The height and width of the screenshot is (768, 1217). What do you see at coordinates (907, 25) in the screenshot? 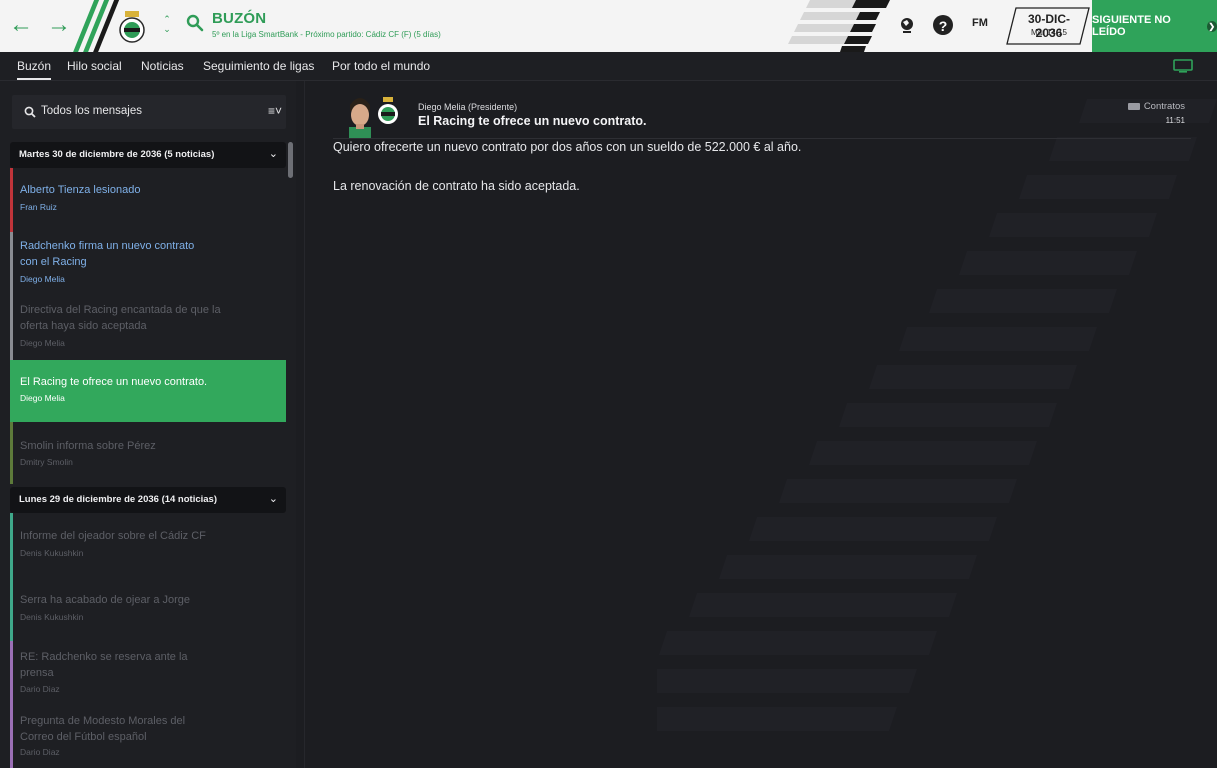
I see `world-icon` at bounding box center [907, 25].